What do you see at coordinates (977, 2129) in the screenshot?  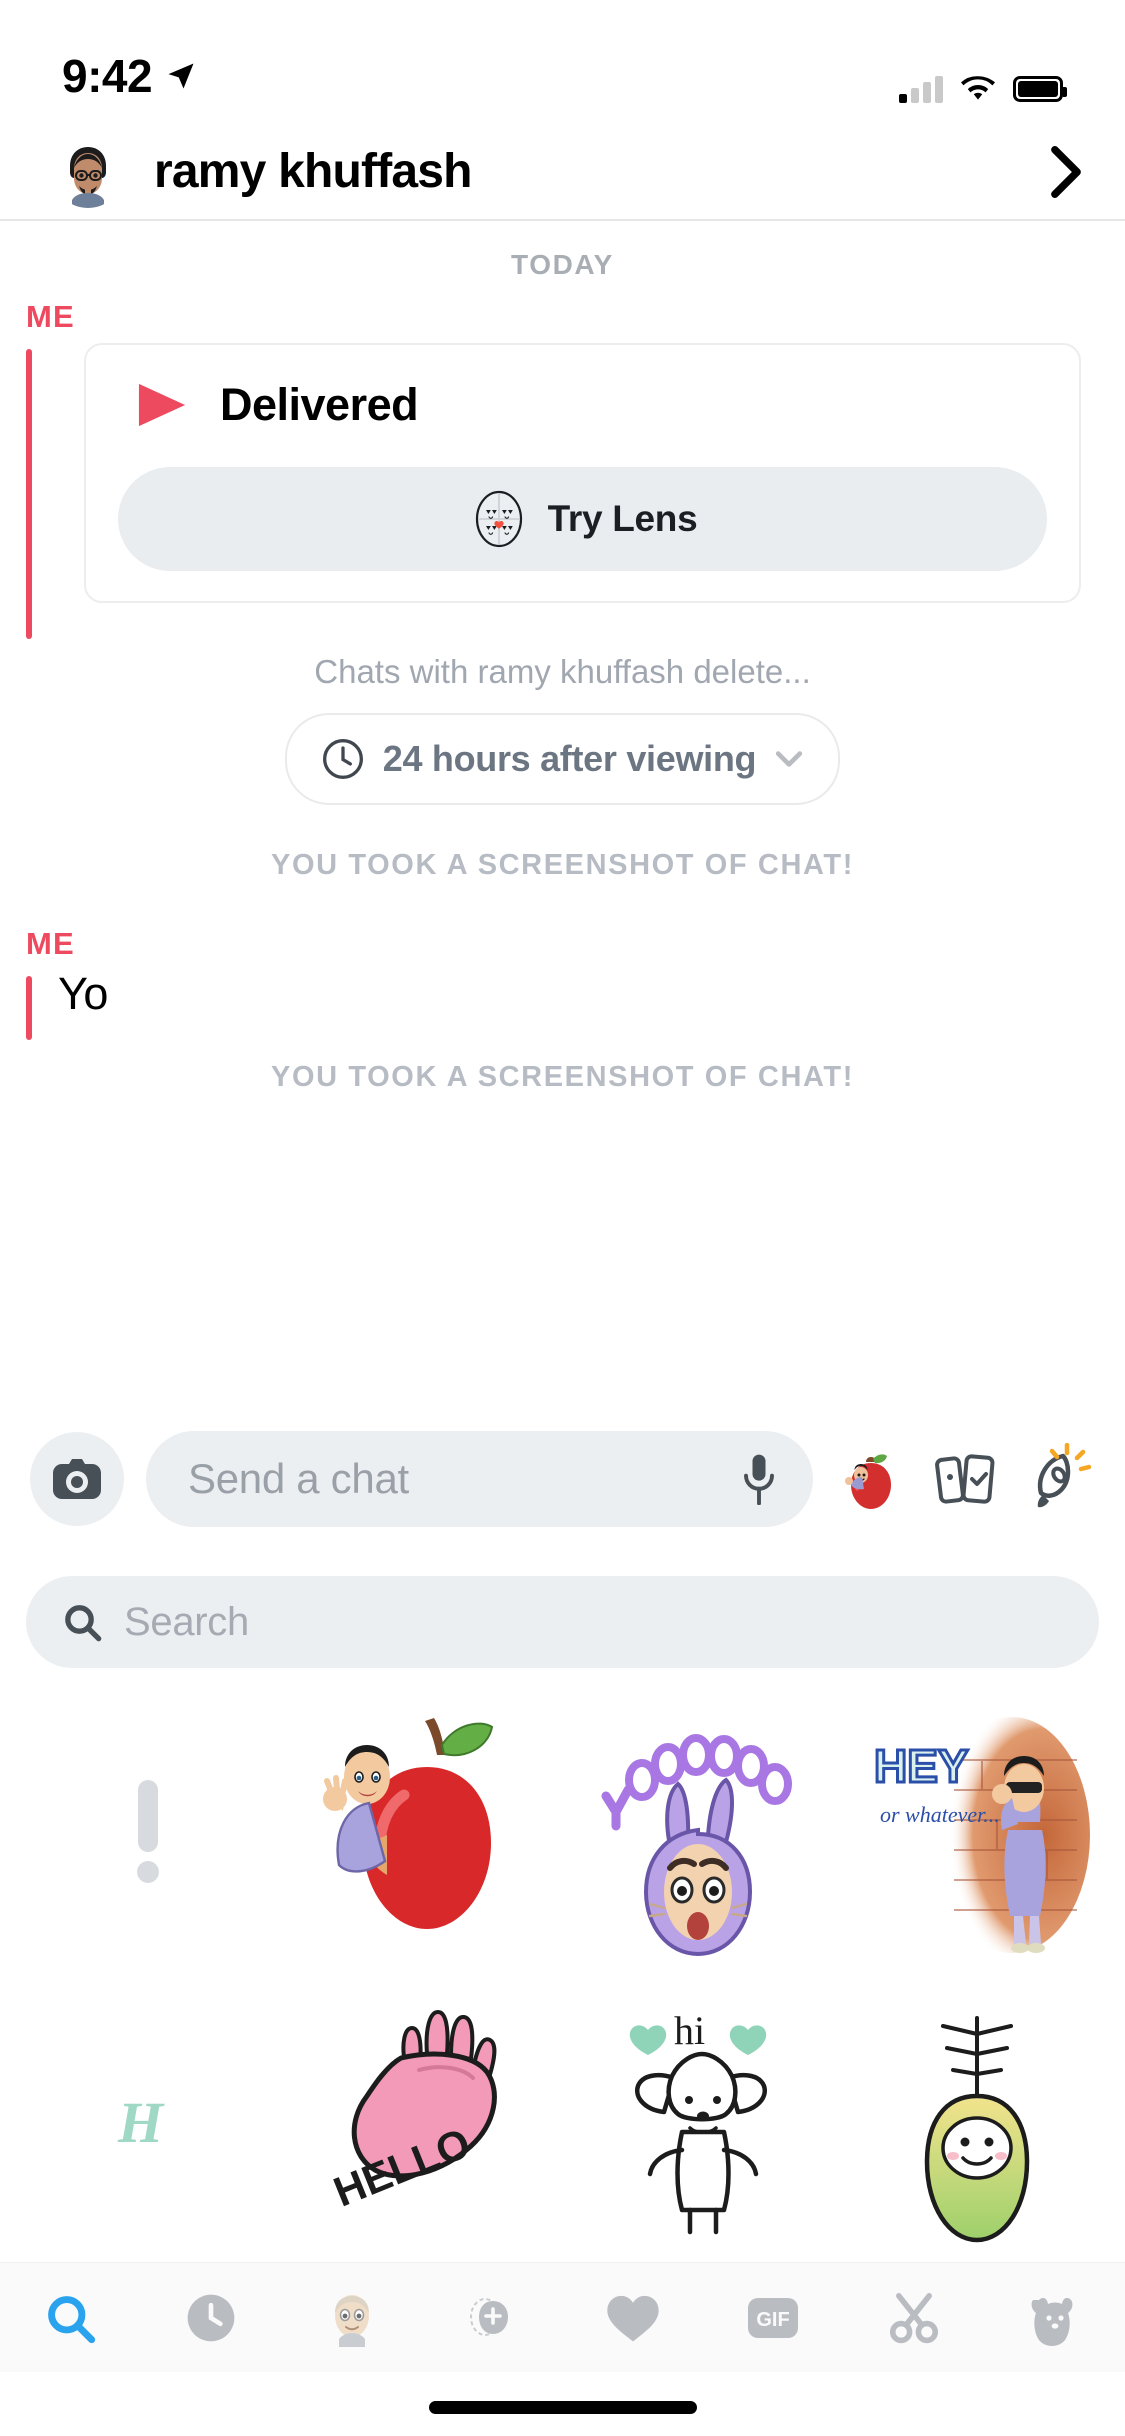 I see `sprout-creature-sticker` at bounding box center [977, 2129].